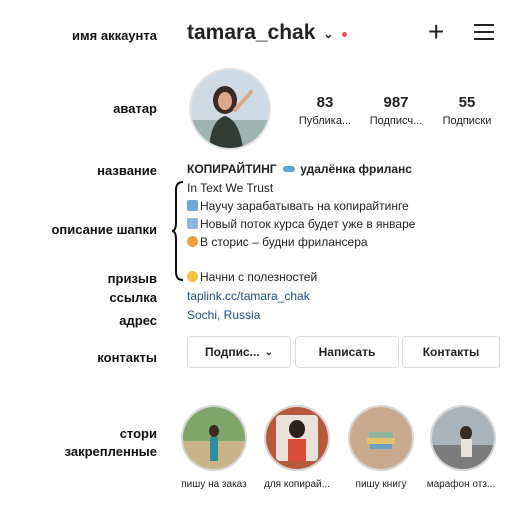 This screenshot has width=505, height=506. I want to click on stat-followers-value: 987, so click(396, 102).